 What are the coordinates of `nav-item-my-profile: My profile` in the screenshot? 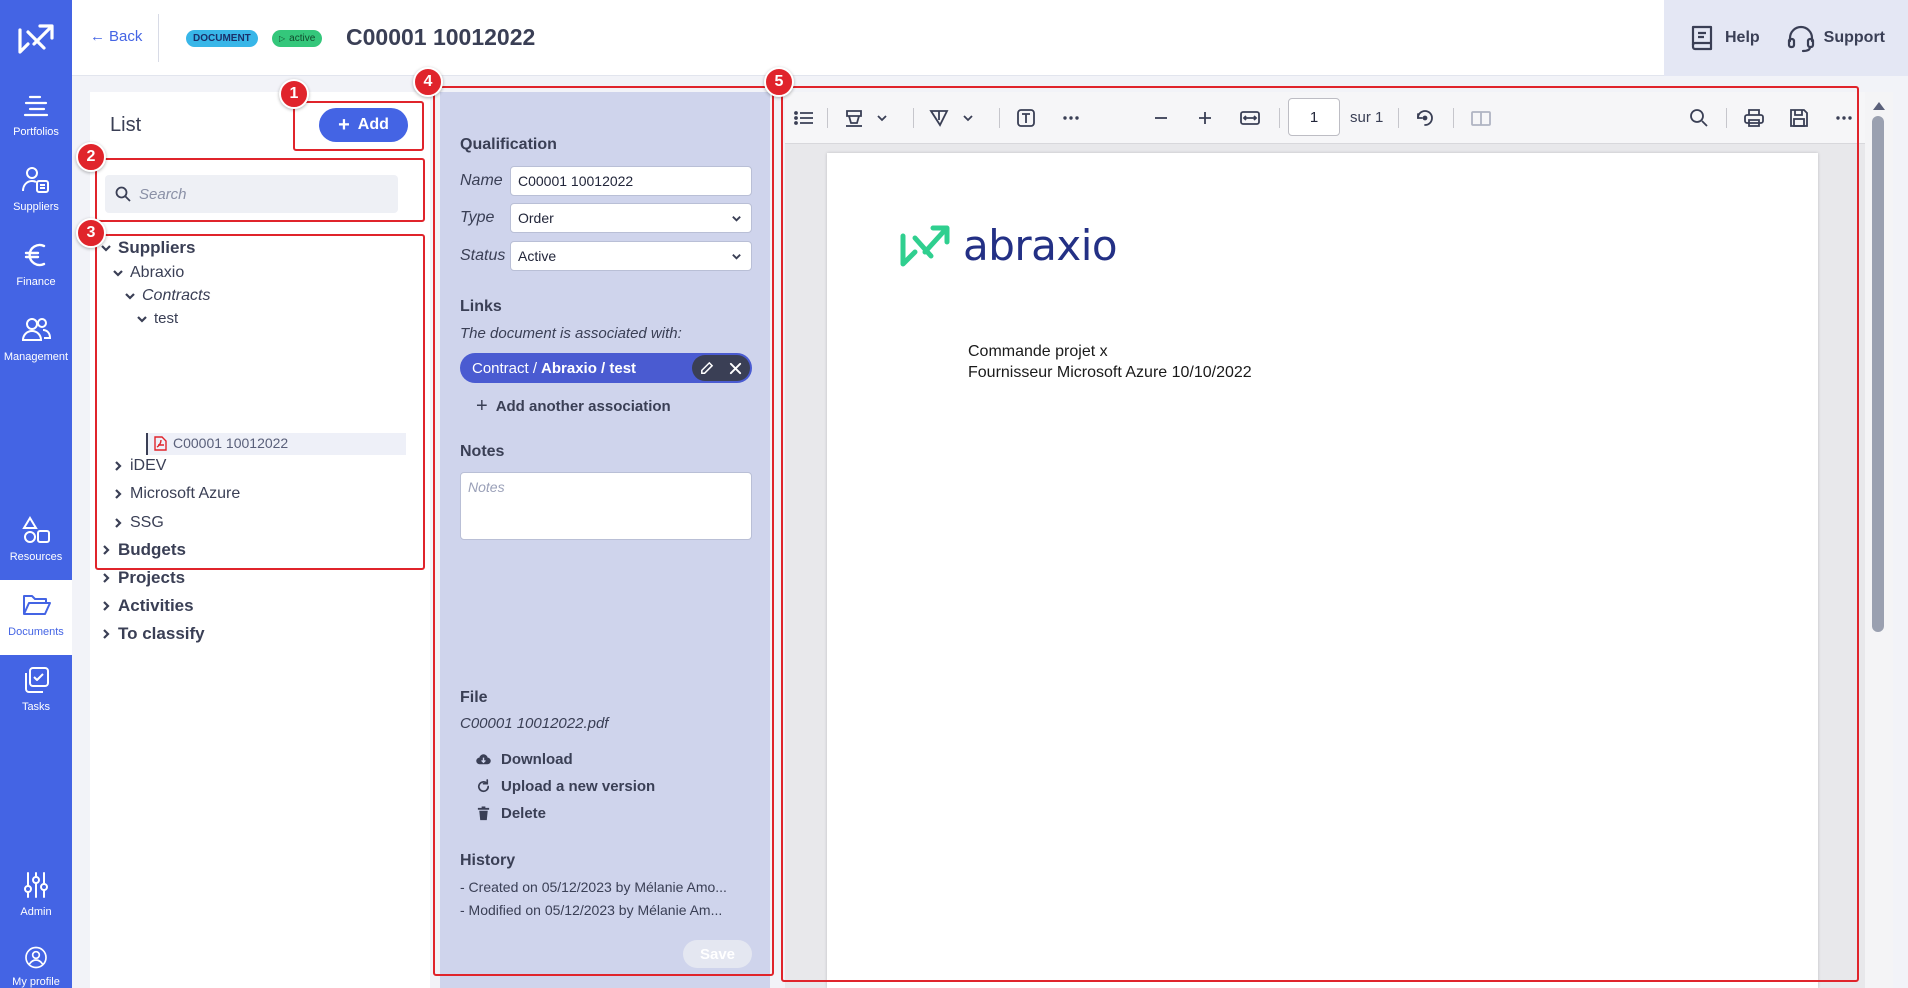 It's located at (36, 961).